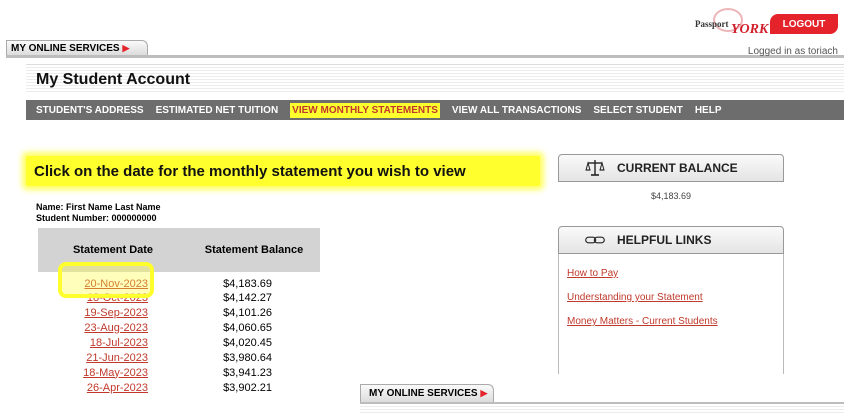  I want to click on student-number-value: 000000000, so click(134, 218).